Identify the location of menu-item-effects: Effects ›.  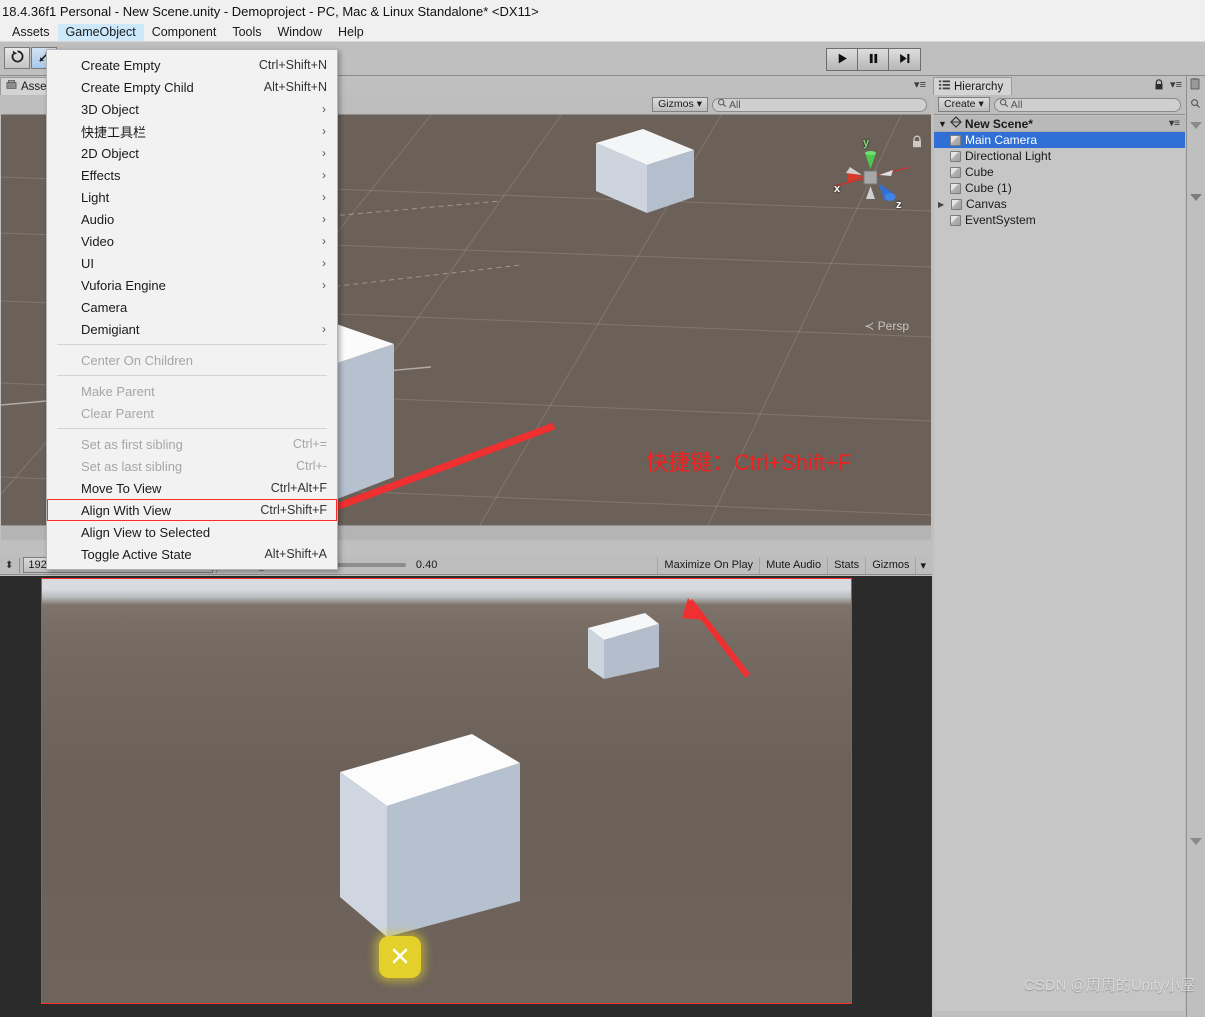
(192, 175).